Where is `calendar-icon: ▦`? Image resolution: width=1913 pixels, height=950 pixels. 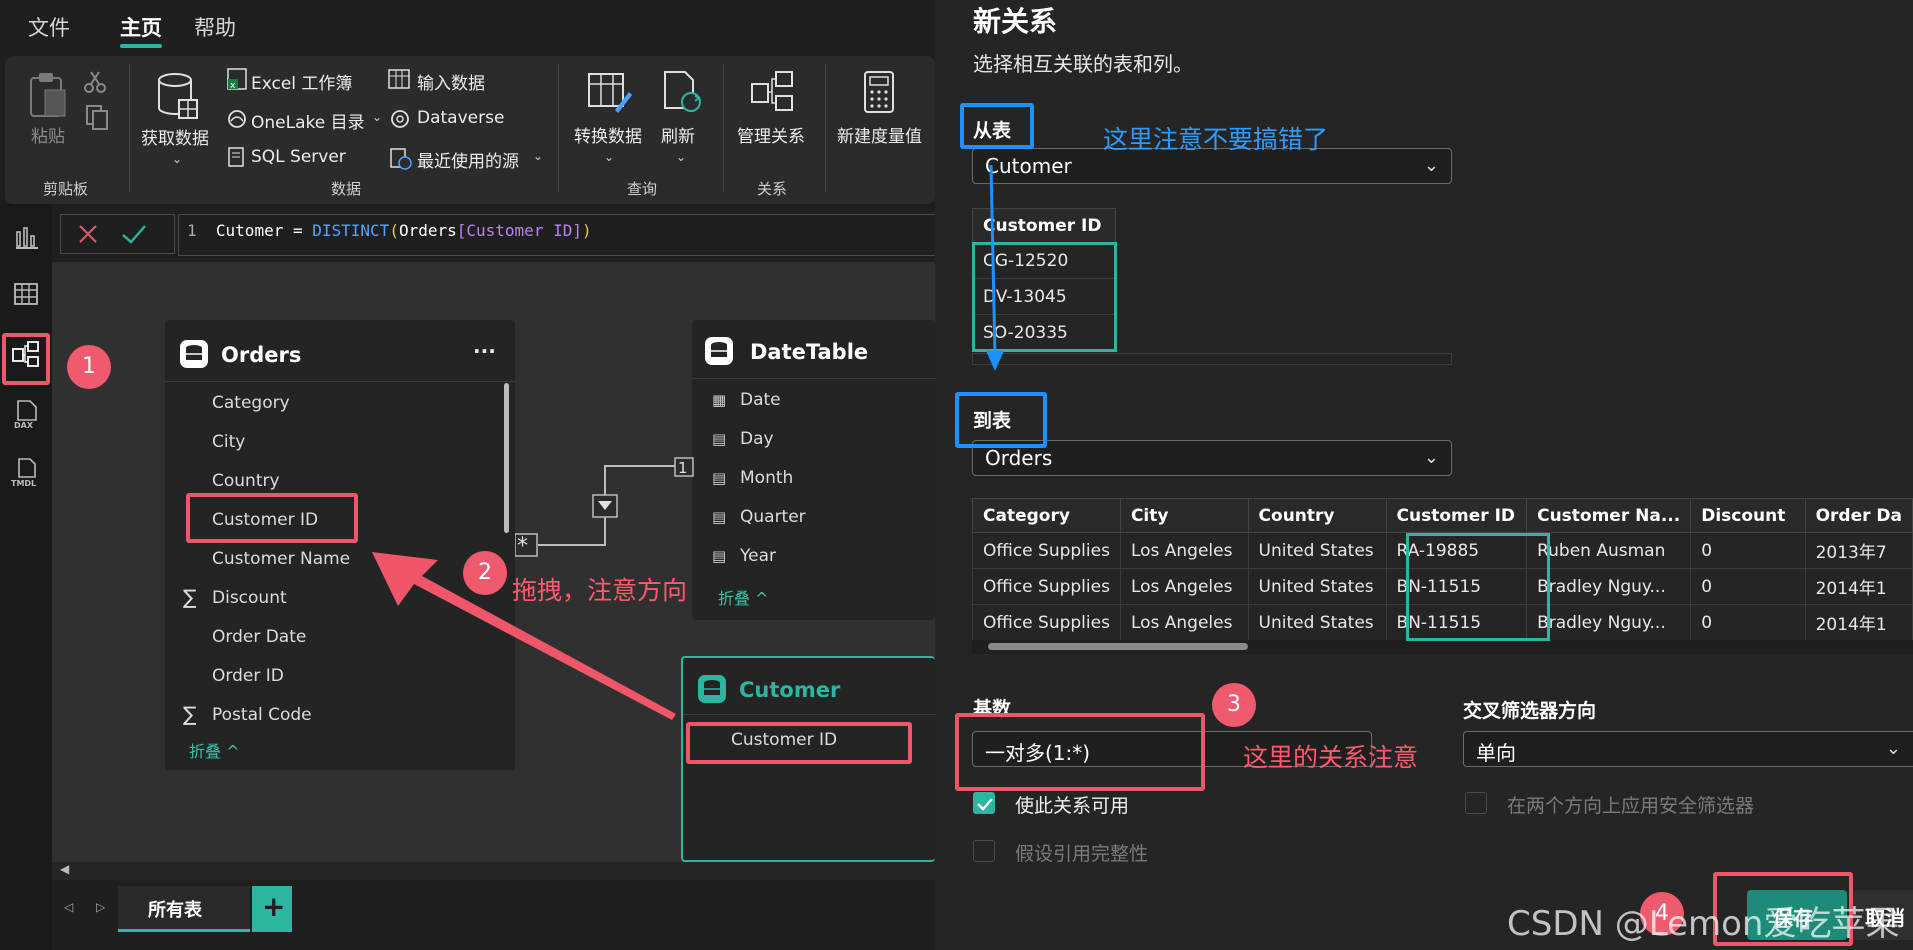 calendar-icon: ▦ is located at coordinates (719, 400).